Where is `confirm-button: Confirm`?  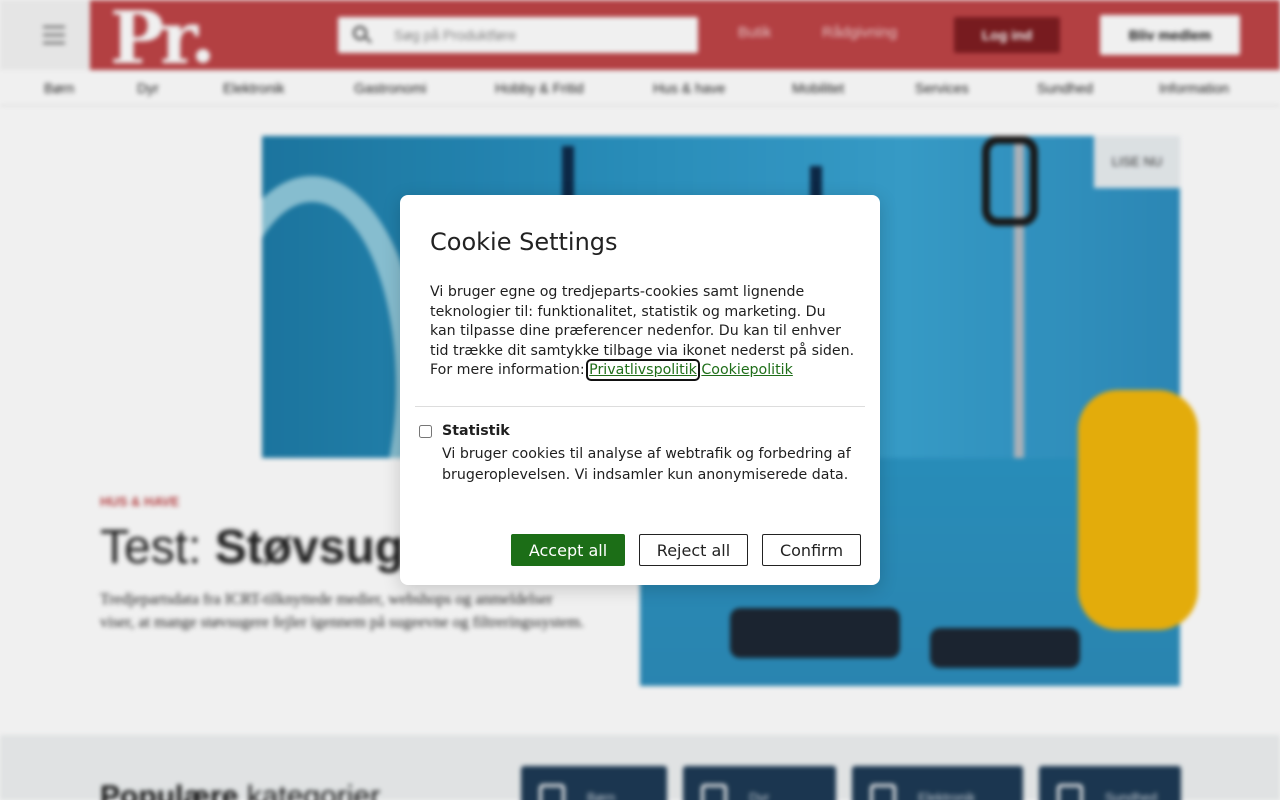
confirm-button: Confirm is located at coordinates (811, 550).